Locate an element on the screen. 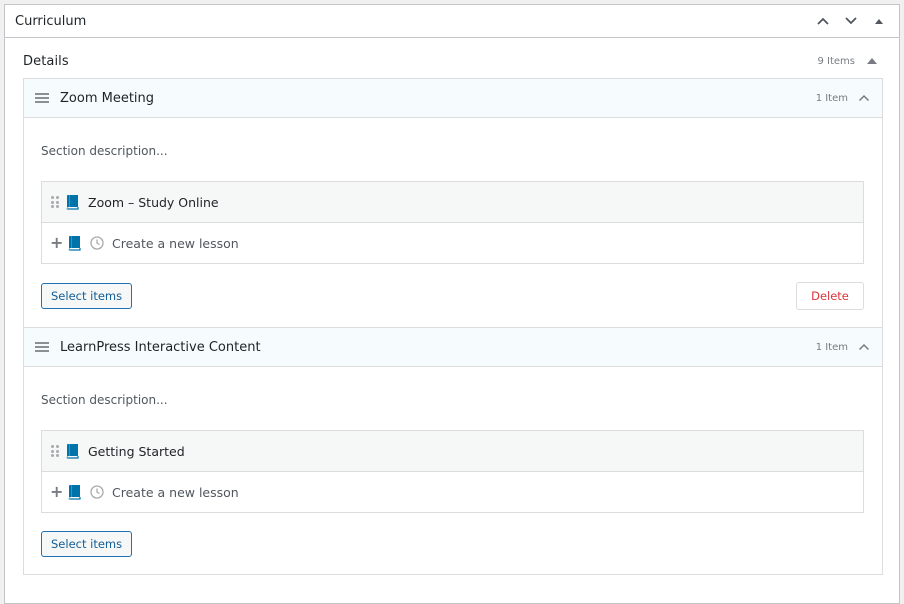 This screenshot has height=604, width=904. delete-section-button: Delete is located at coordinates (830, 296).